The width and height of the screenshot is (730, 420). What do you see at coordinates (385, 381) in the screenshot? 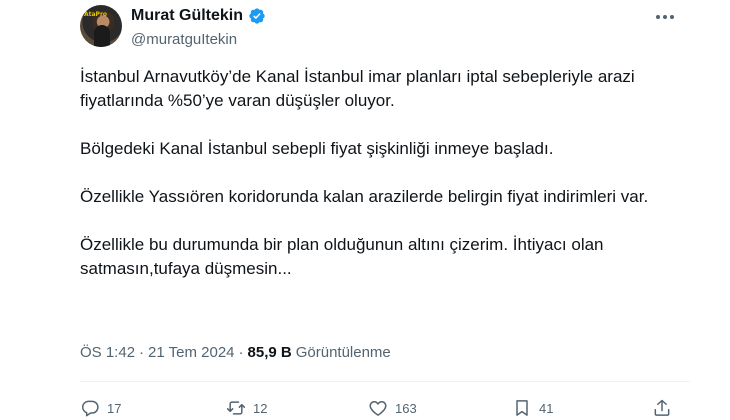
I see `divider` at bounding box center [385, 381].